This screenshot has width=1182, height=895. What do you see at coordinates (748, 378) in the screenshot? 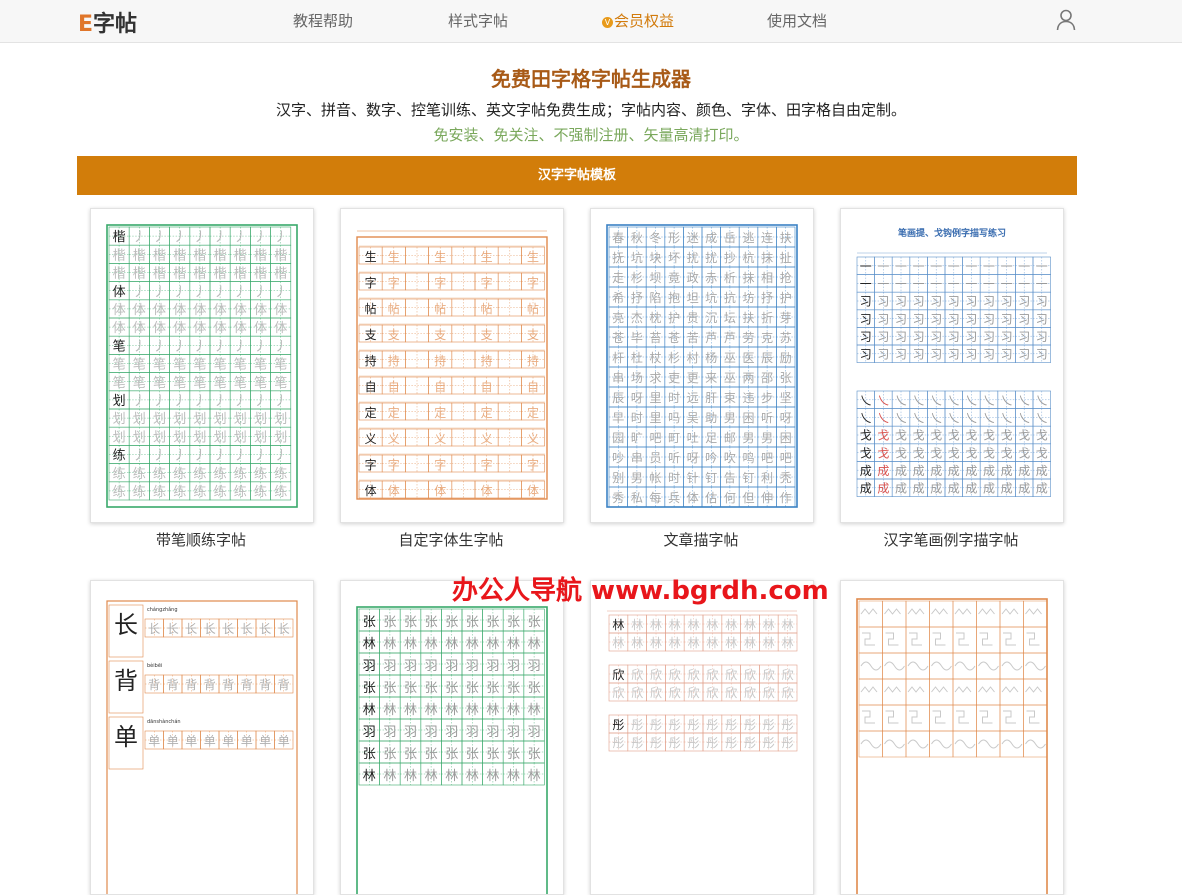
I see `svg-text: 两` at bounding box center [748, 378].